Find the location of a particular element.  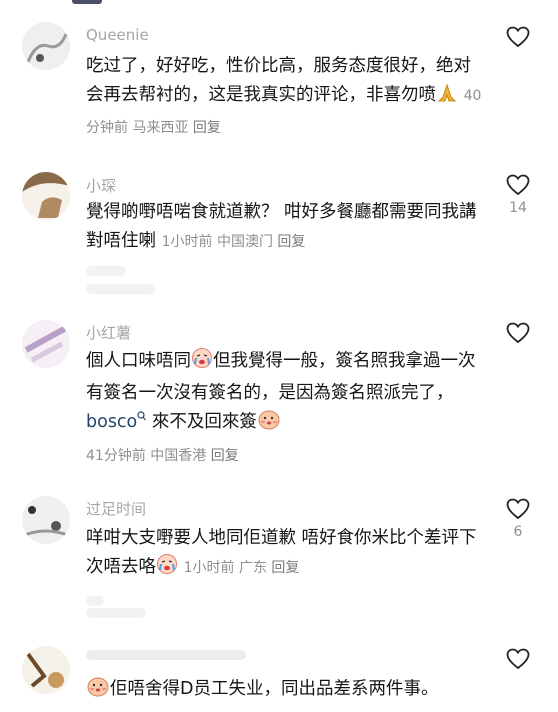

praying-hands-emoji is located at coordinates (447, 98).